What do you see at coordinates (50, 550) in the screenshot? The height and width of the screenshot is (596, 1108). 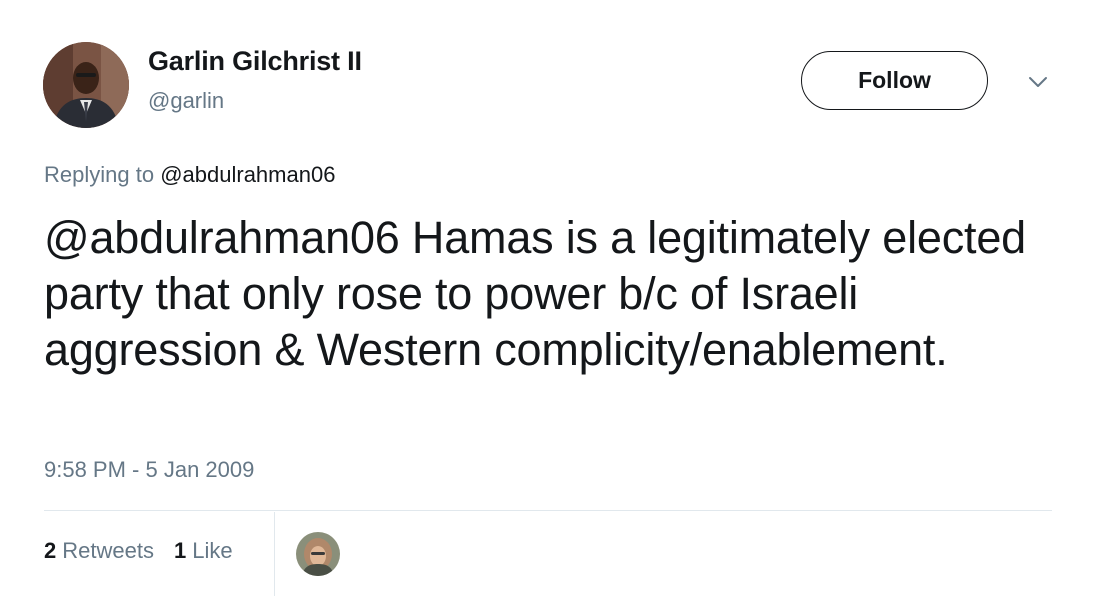 I see `retweets-count: 2` at bounding box center [50, 550].